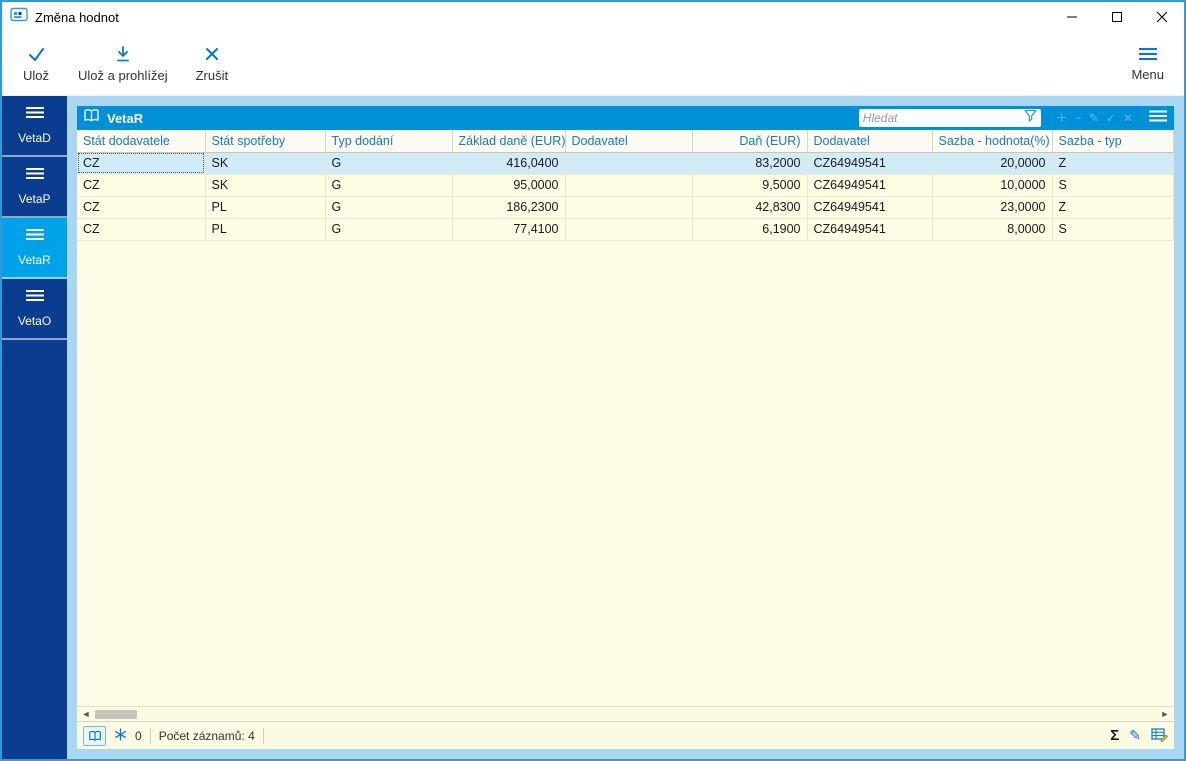 The image size is (1186, 761). Describe the element at coordinates (123, 54) in the screenshot. I see `download-arrow-icon` at that location.